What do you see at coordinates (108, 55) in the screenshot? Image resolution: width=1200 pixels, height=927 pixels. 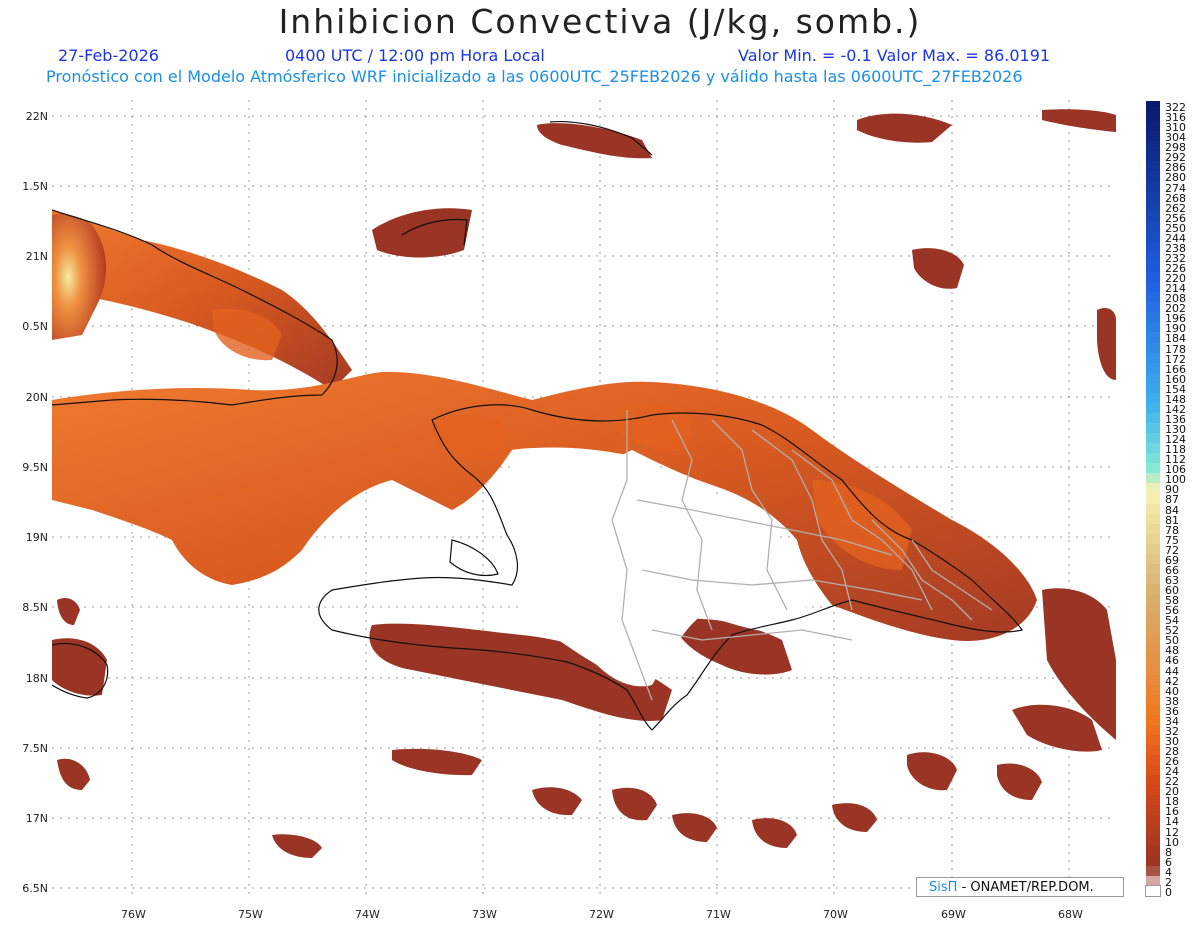 I see `forecast-date: 27-Feb-2026` at bounding box center [108, 55].